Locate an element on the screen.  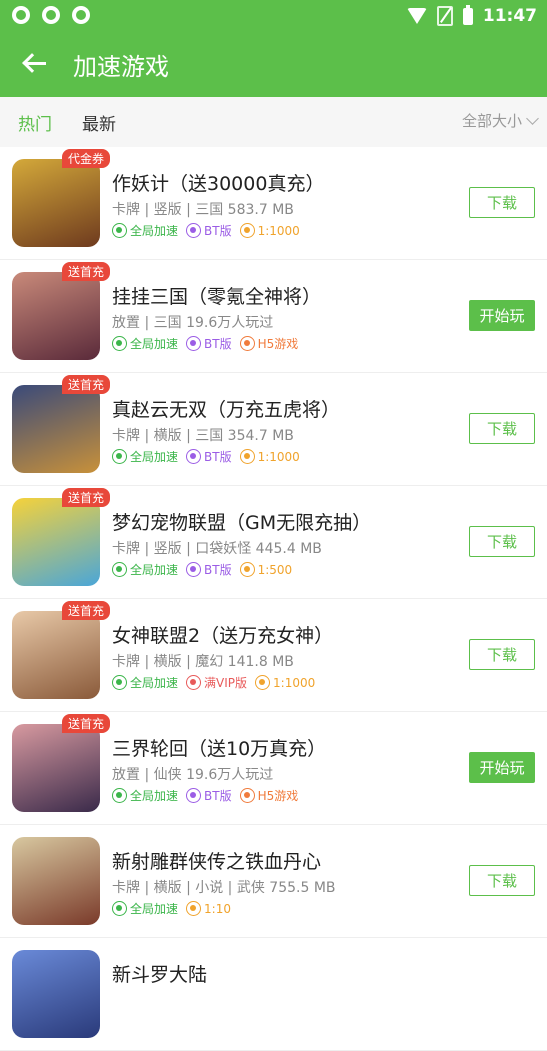
tab-new: 最新 is located at coordinates (99, 122).